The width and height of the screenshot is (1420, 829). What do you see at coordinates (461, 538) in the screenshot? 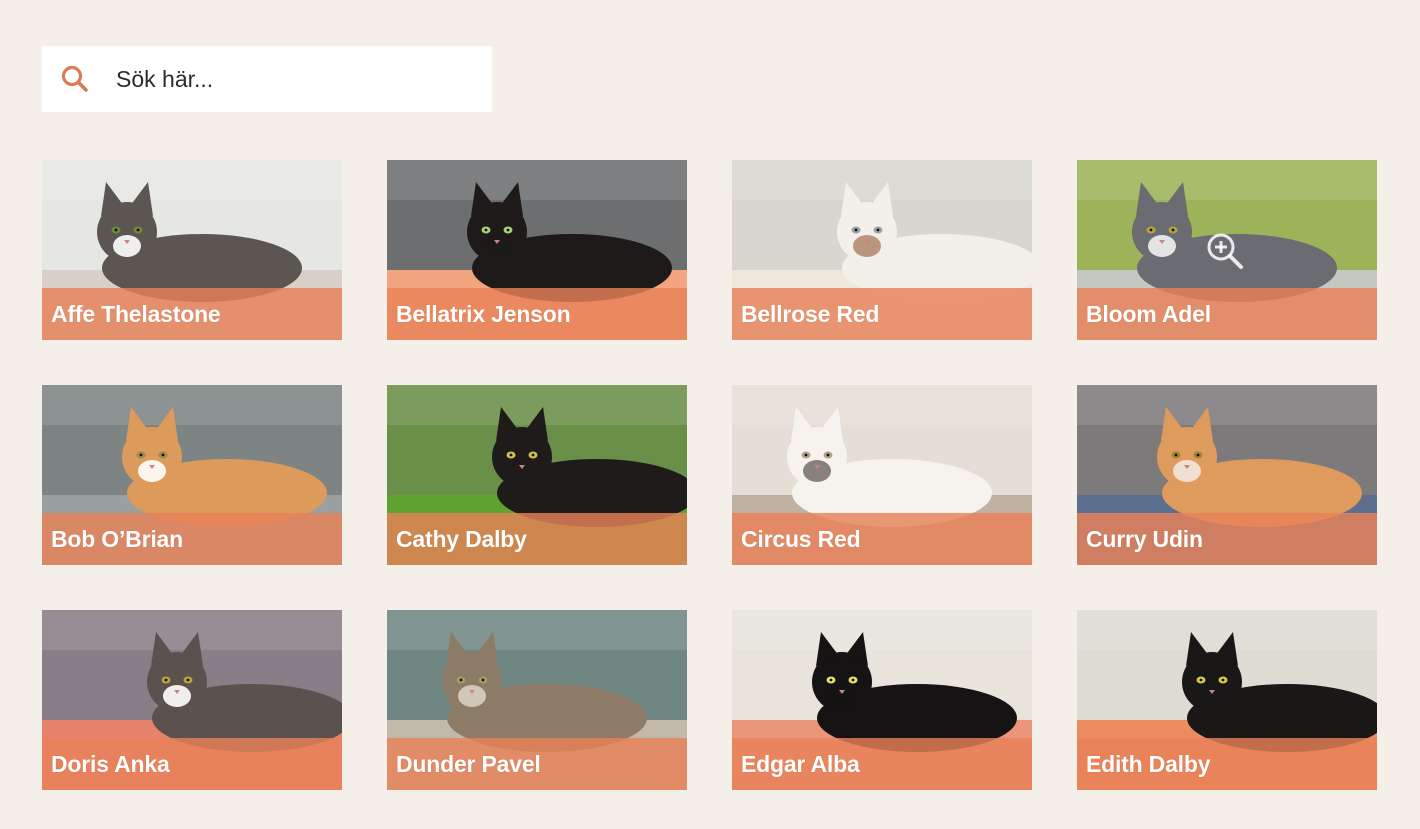
I see `cat-name: Cathy Dalby` at bounding box center [461, 538].